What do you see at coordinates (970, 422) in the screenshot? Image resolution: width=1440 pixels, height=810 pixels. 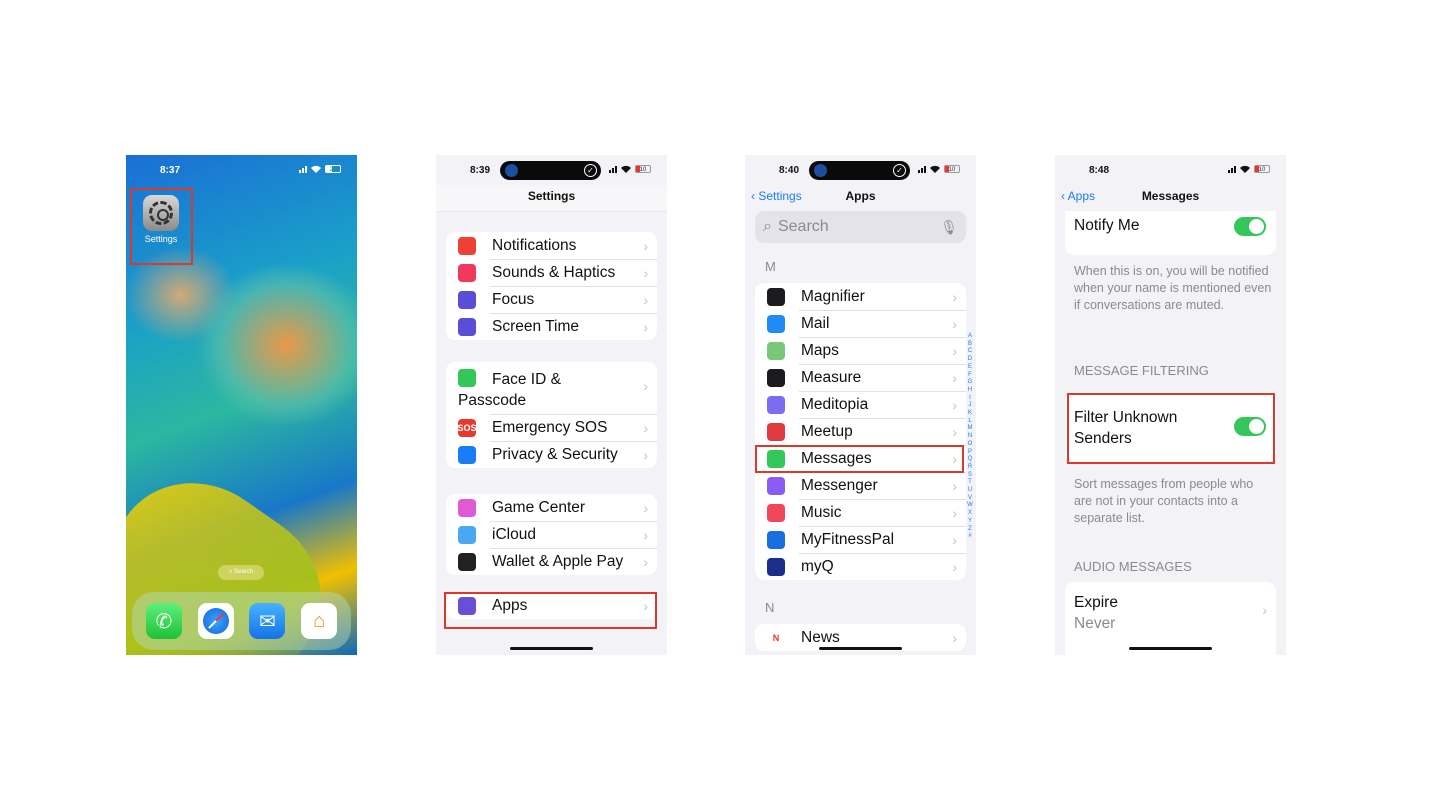 I see `index-letter: L` at bounding box center [970, 422].